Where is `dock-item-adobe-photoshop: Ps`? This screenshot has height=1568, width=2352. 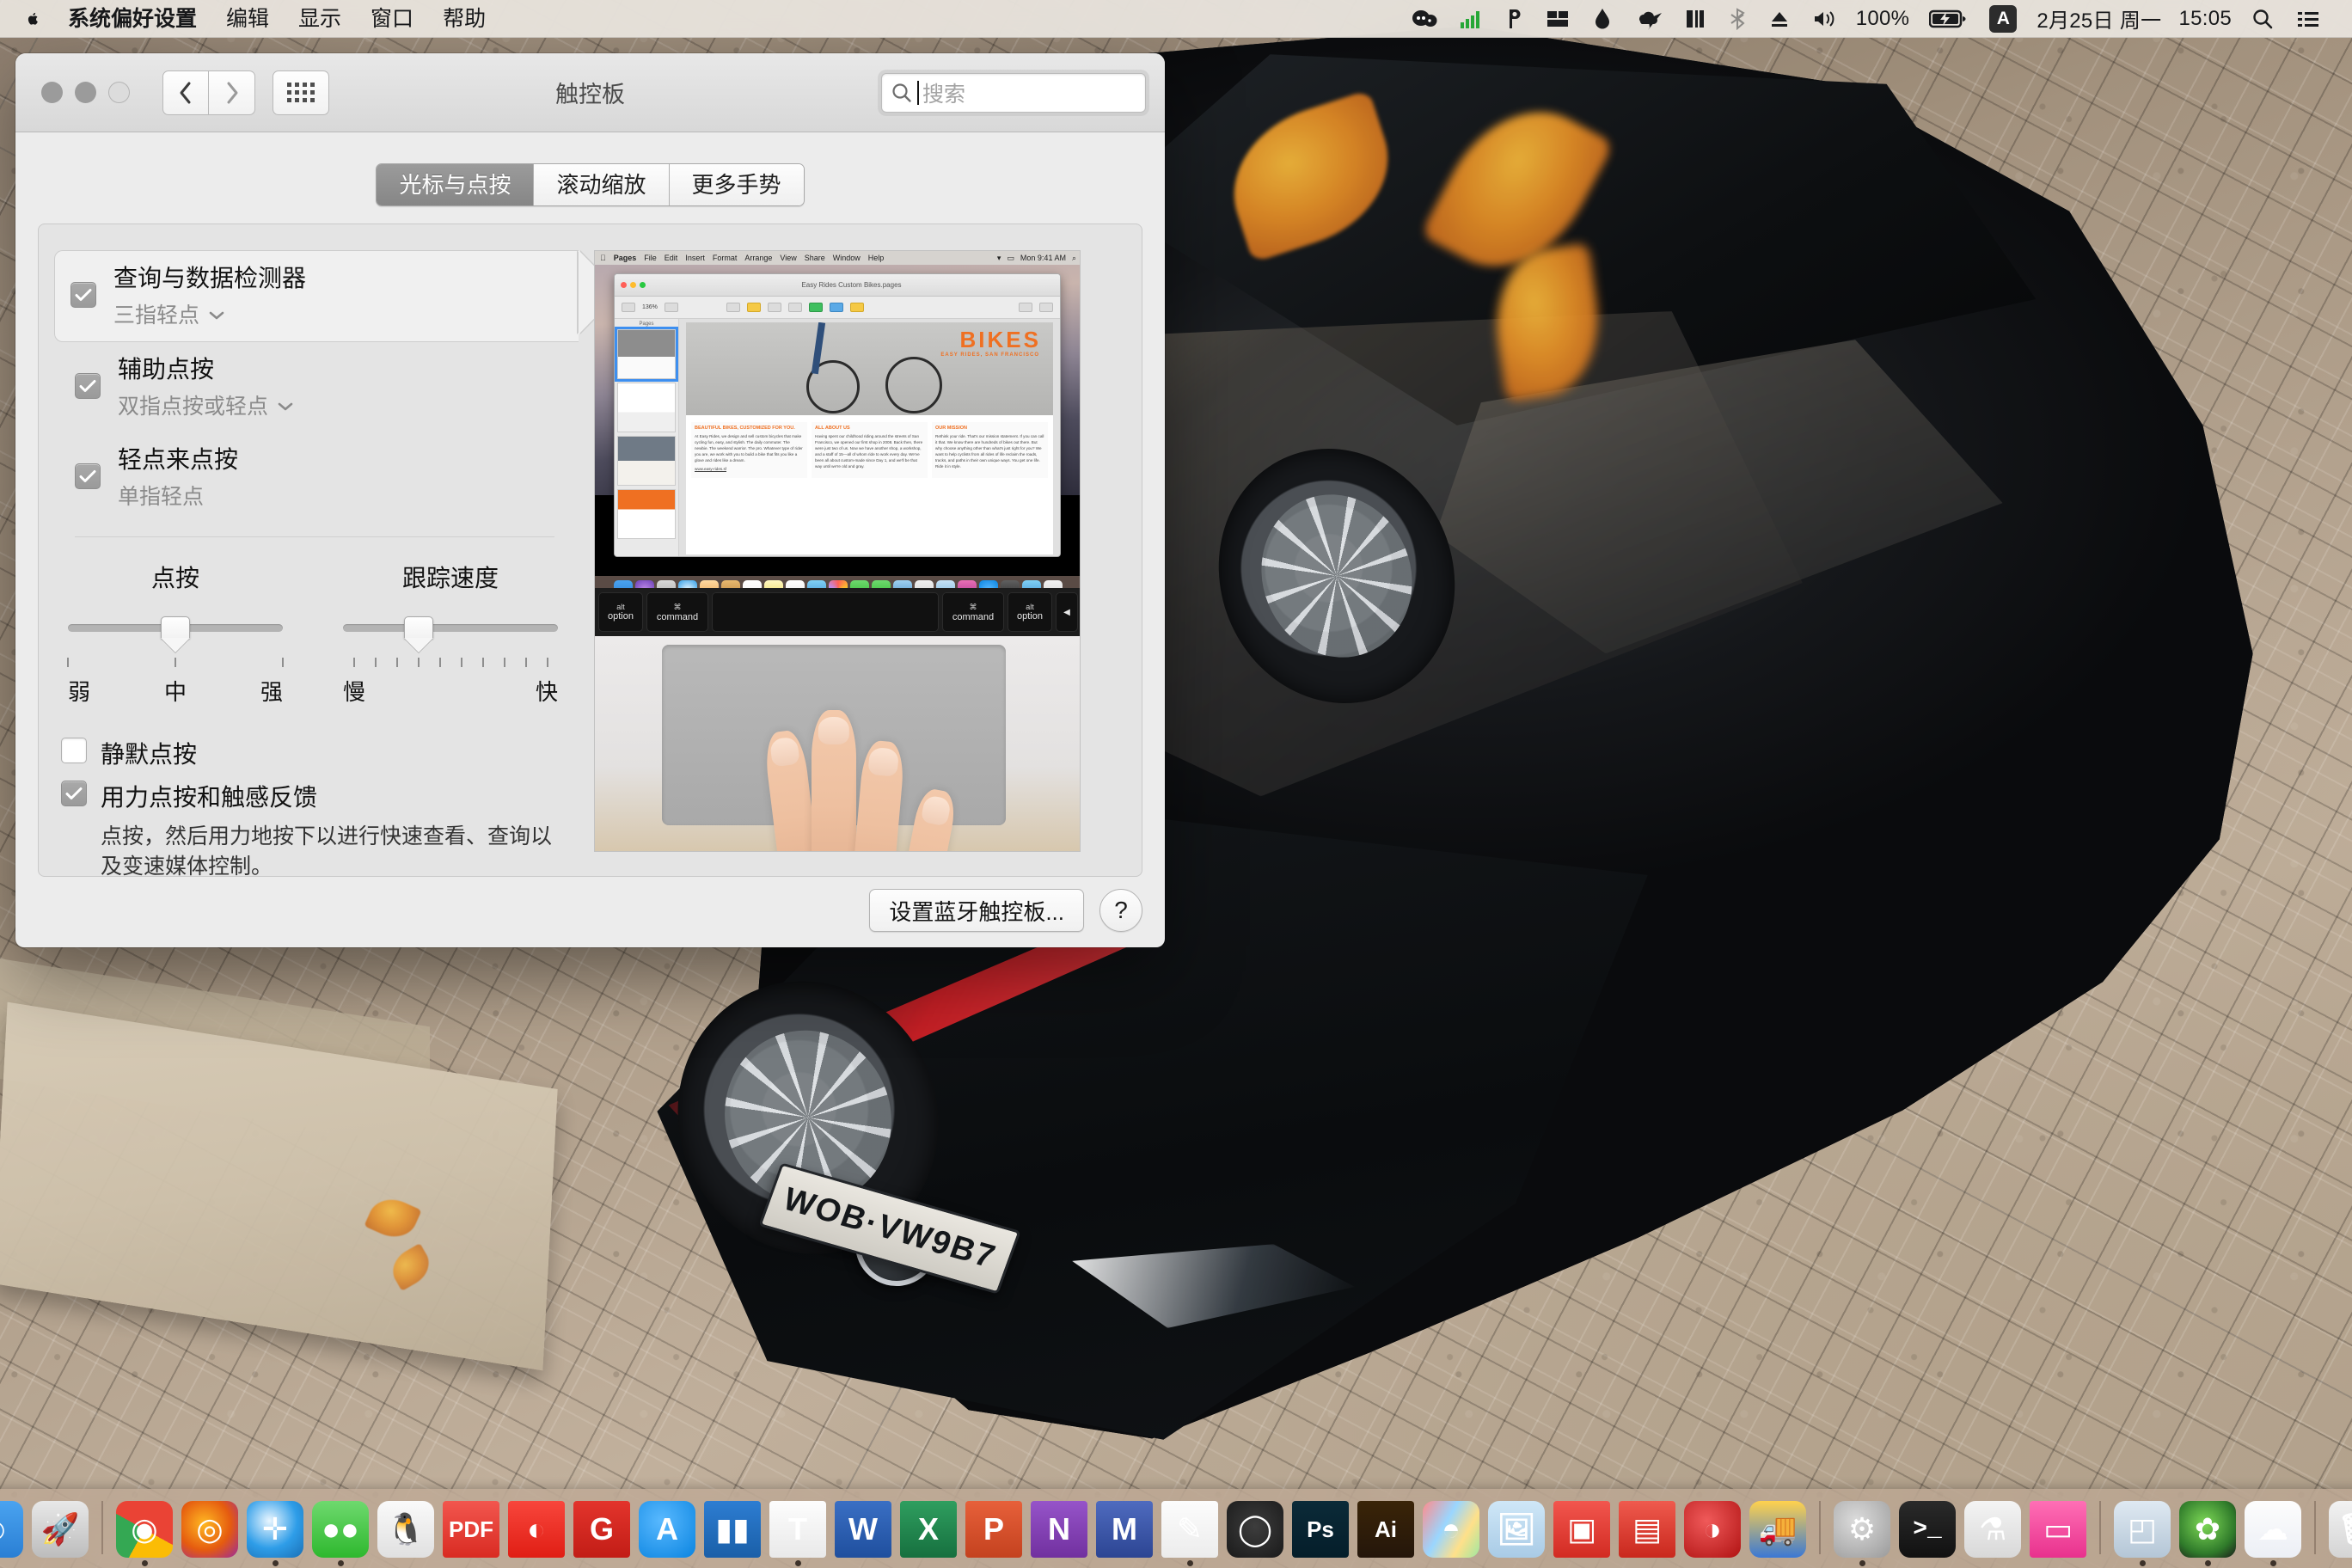
dock-item-adobe-photoshop: Ps is located at coordinates (1320, 1530).